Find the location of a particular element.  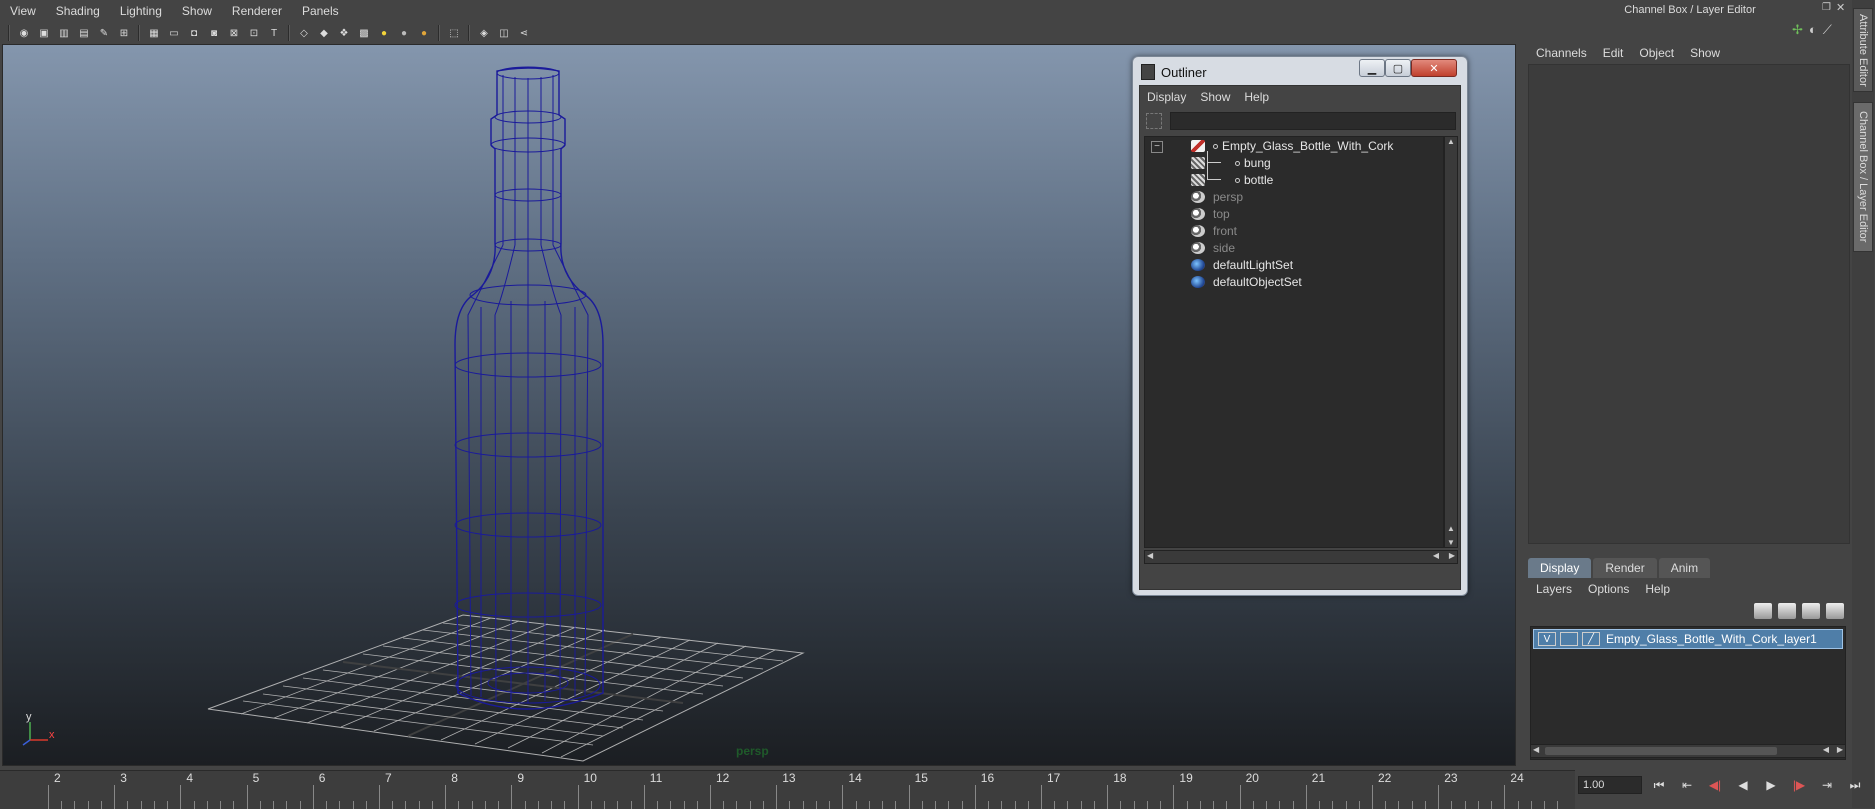

go-to-end-icon: ⏭ is located at coordinates (1855, 785).